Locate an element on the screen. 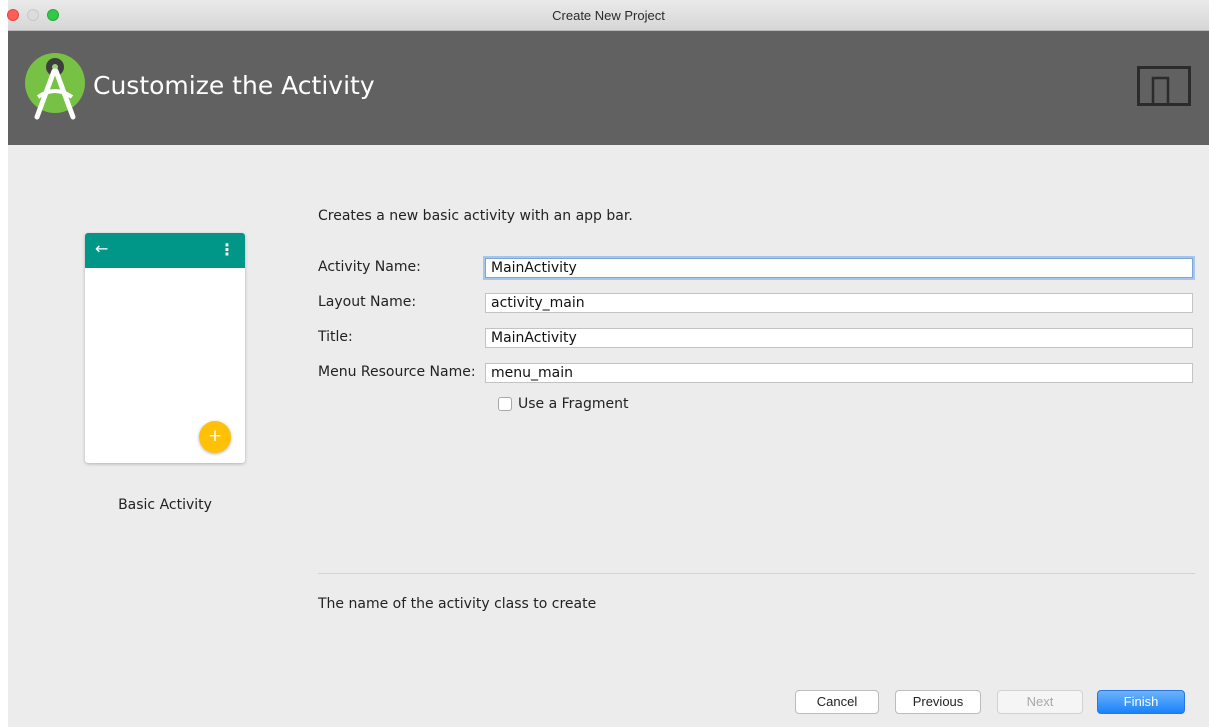 The image size is (1209, 727). title-label: Title: is located at coordinates (335, 337).